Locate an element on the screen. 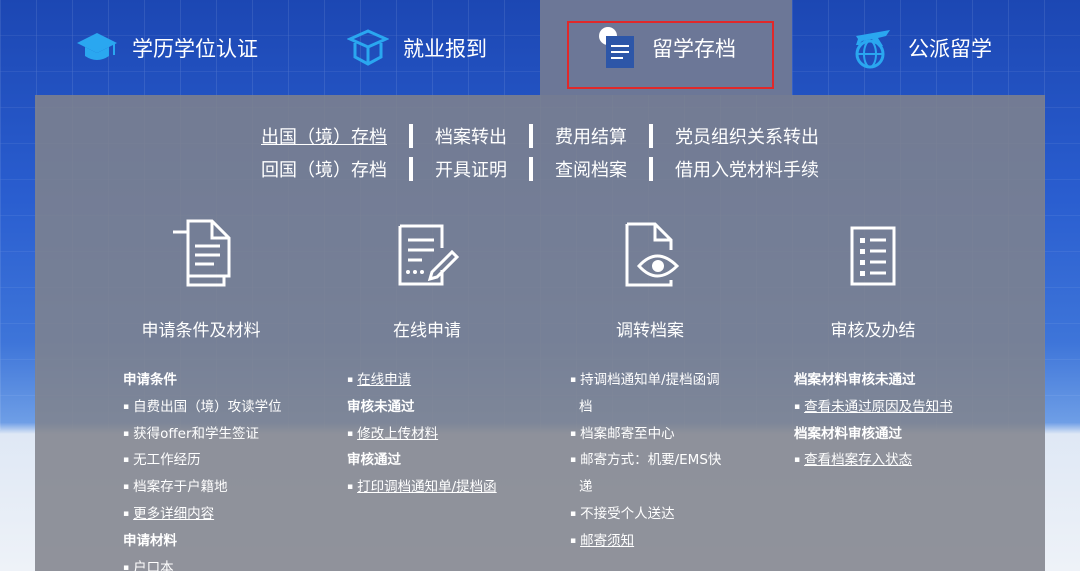  documents-icon is located at coordinates (201, 255).